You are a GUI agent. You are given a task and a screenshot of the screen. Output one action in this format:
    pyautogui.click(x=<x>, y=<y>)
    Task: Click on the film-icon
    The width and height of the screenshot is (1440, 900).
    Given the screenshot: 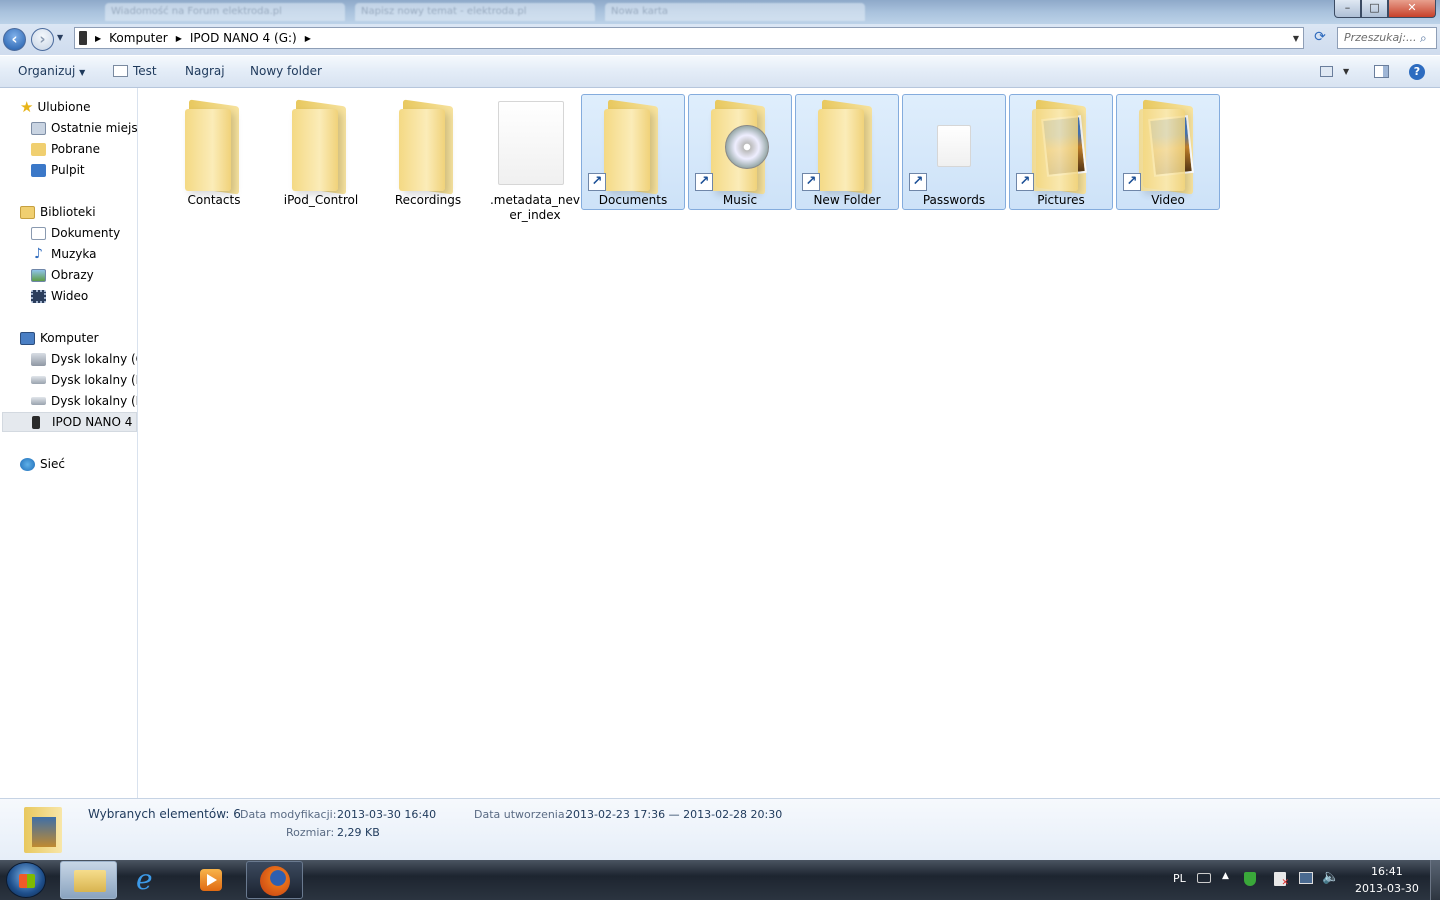 What is the action you would take?
    pyautogui.click(x=38, y=296)
    